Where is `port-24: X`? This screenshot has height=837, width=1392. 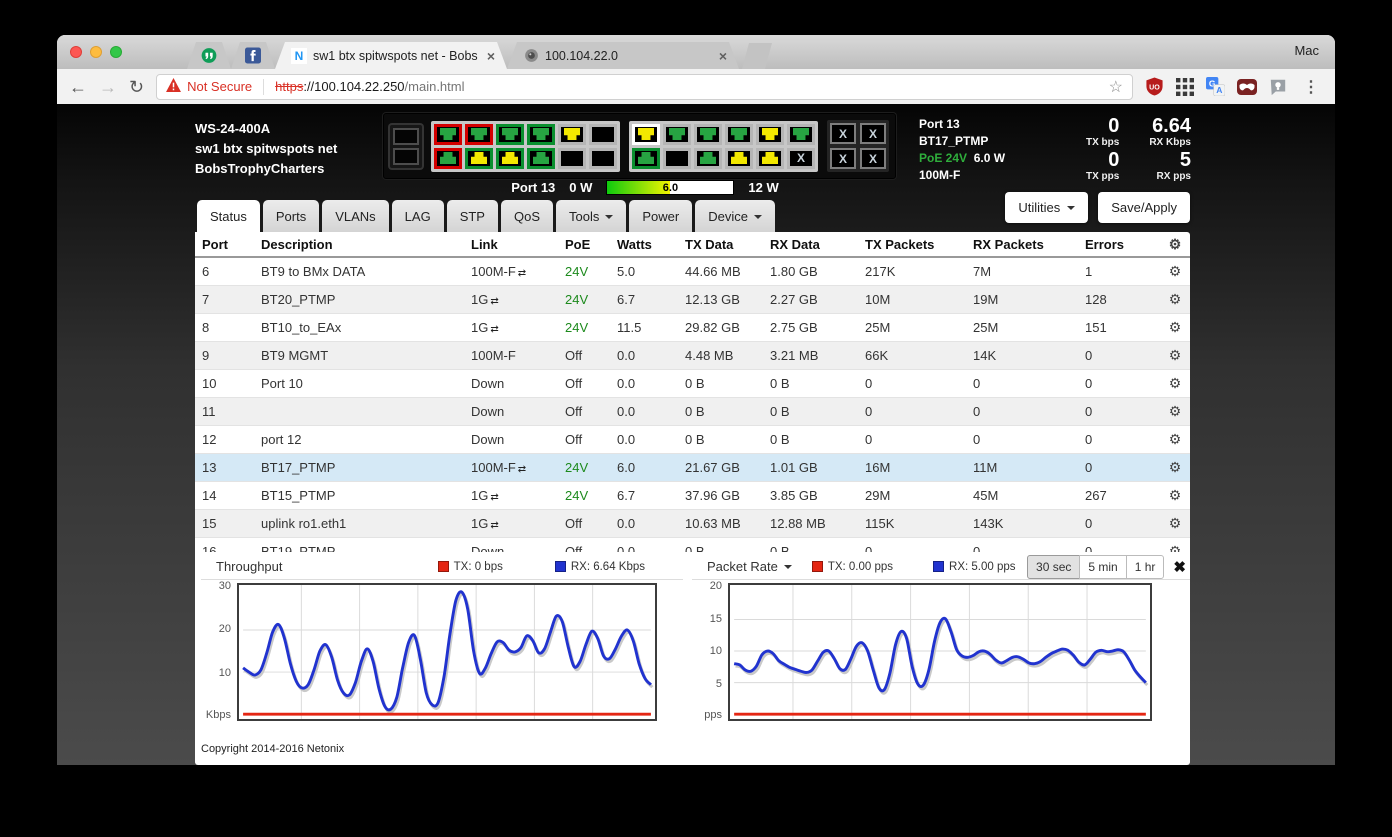
port-24: X is located at coordinates (801, 158).